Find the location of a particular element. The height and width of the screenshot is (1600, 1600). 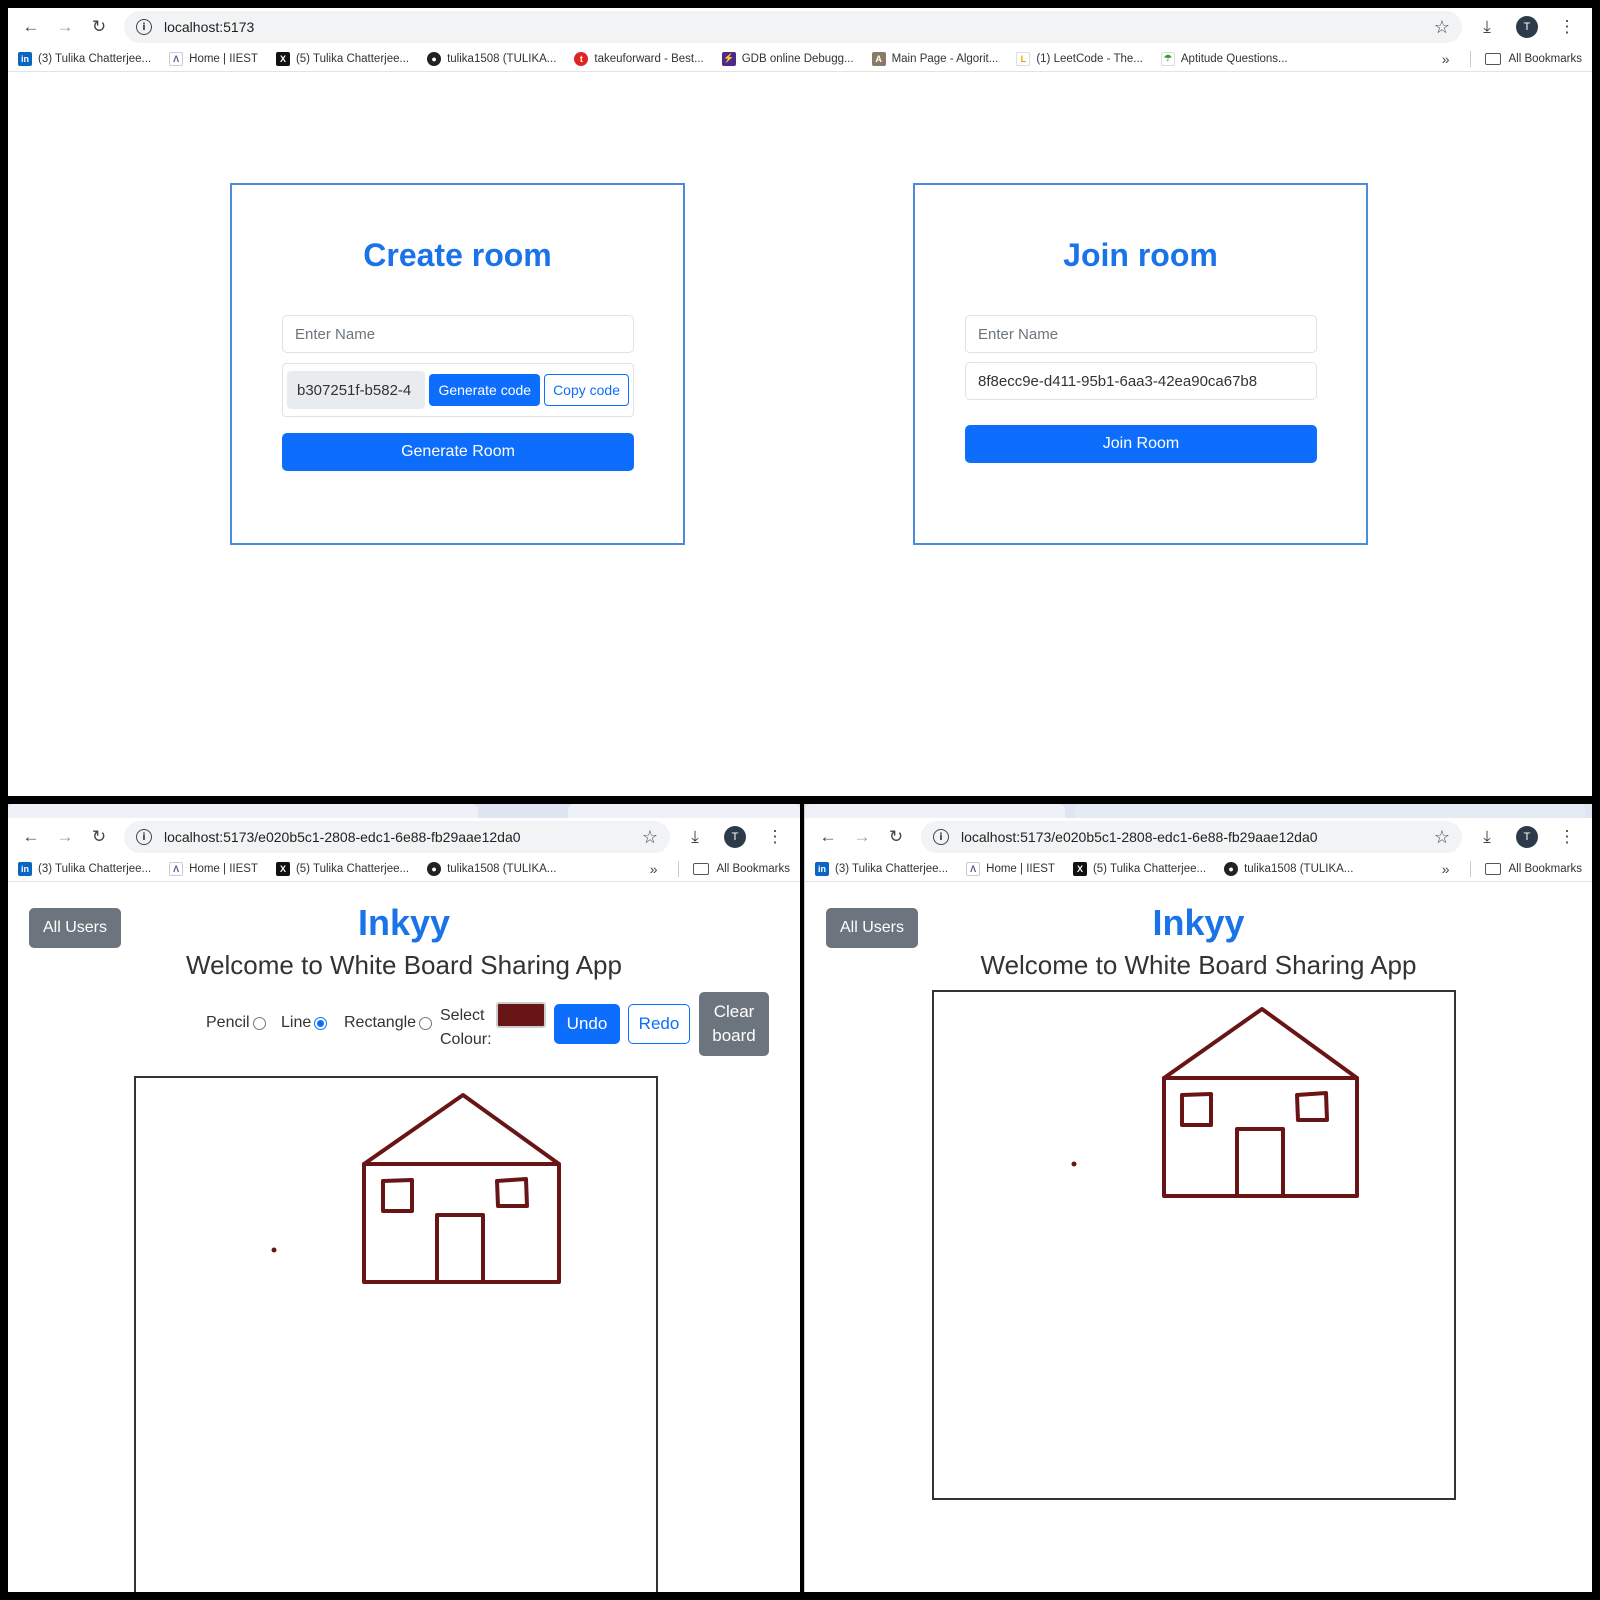

join-room-button: Join Room is located at coordinates (1141, 444).